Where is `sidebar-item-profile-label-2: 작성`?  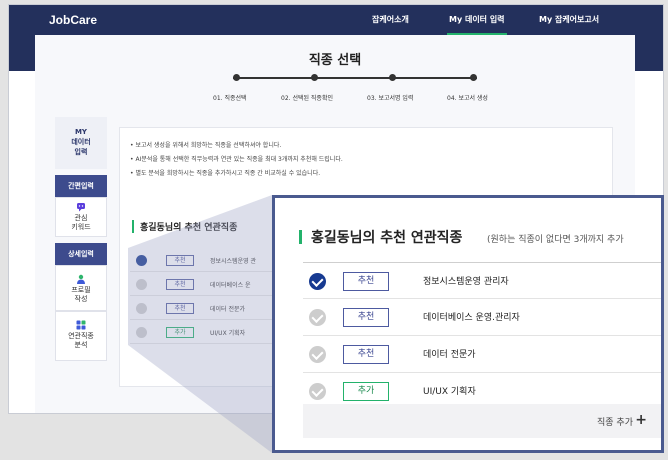
sidebar-item-profile-label-2: 작성 is located at coordinates (81, 299).